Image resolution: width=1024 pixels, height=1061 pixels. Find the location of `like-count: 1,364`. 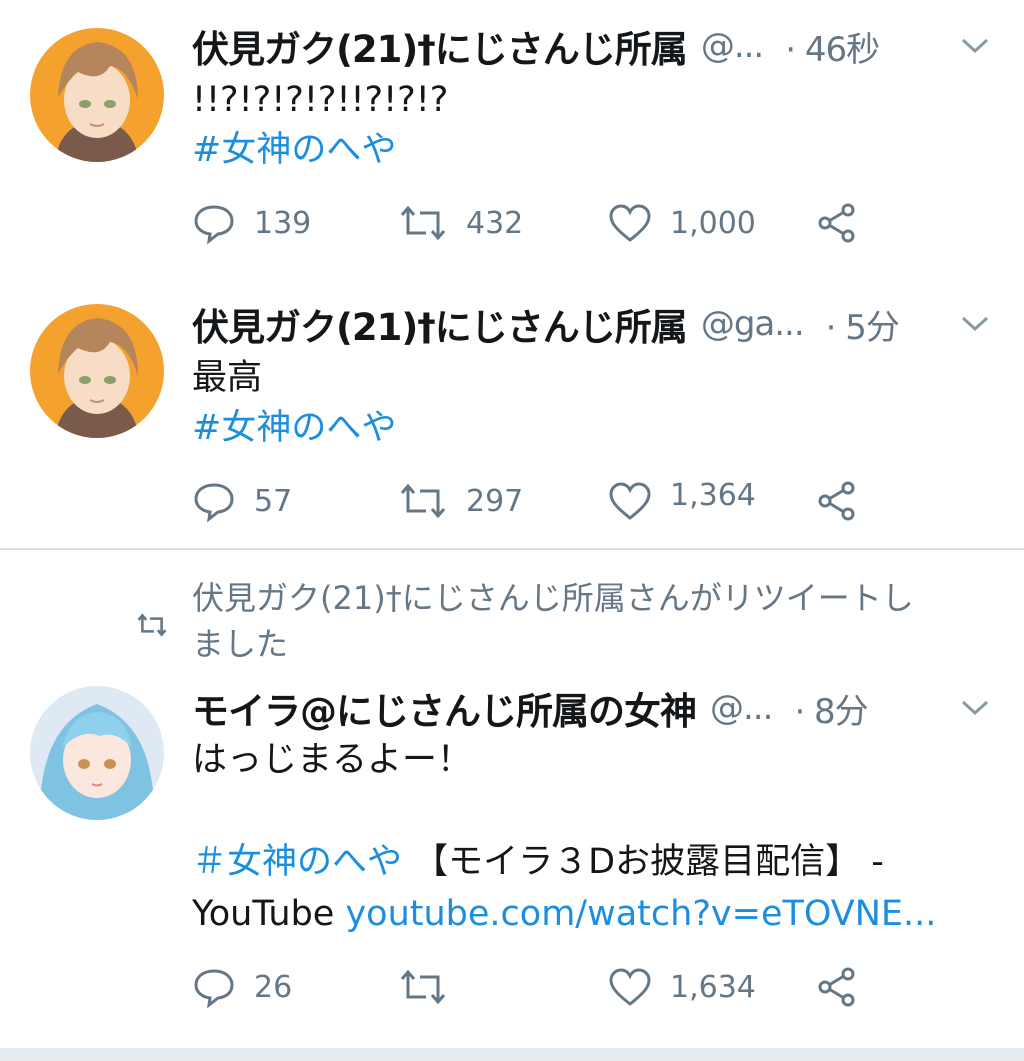

like-count: 1,364 is located at coordinates (713, 495).